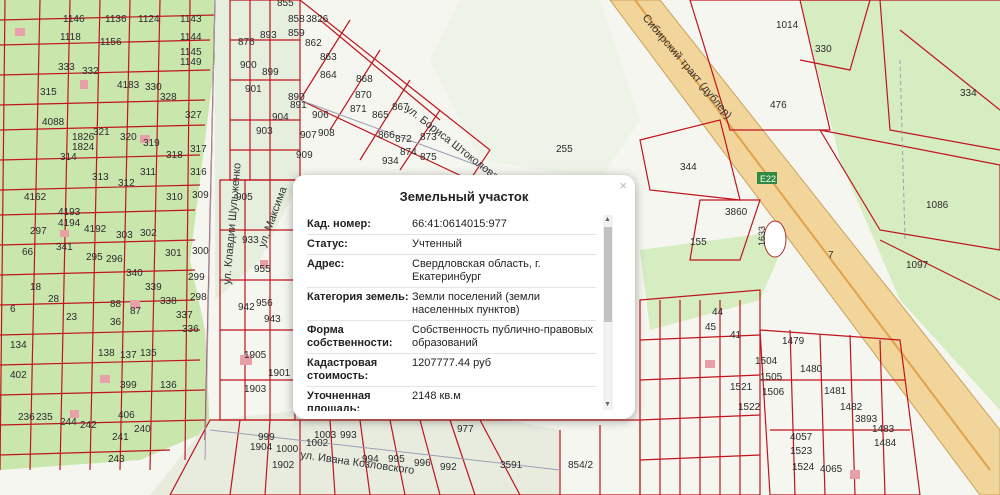 Image resolution: width=1000 pixels, height=495 pixels. I want to click on parcel-number-label: 1901, so click(279, 373).